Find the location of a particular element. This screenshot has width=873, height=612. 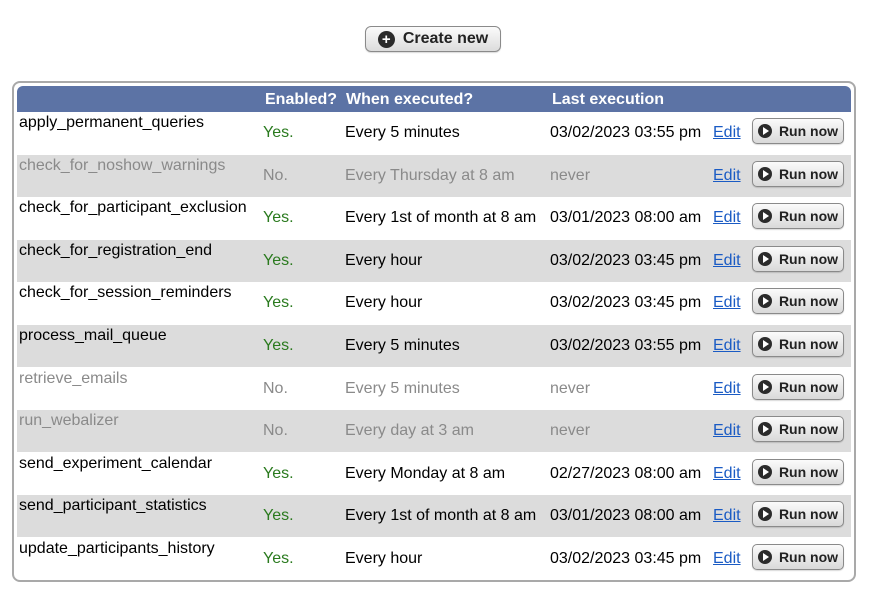

job-name: apply_permanent_queries is located at coordinates (112, 122).